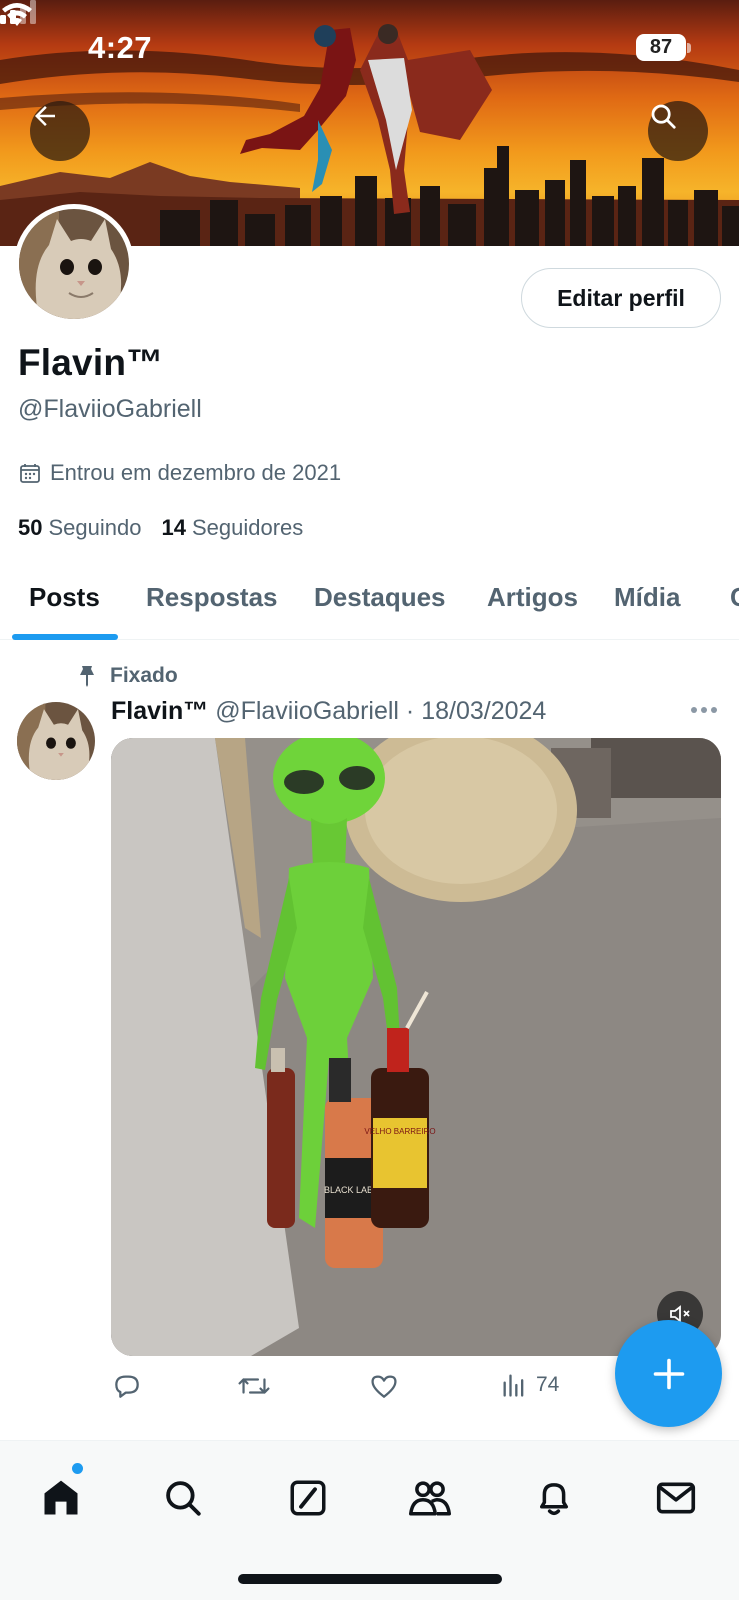 This screenshot has height=1600, width=739. I want to click on tab-destaques: Destaques, so click(380, 597).